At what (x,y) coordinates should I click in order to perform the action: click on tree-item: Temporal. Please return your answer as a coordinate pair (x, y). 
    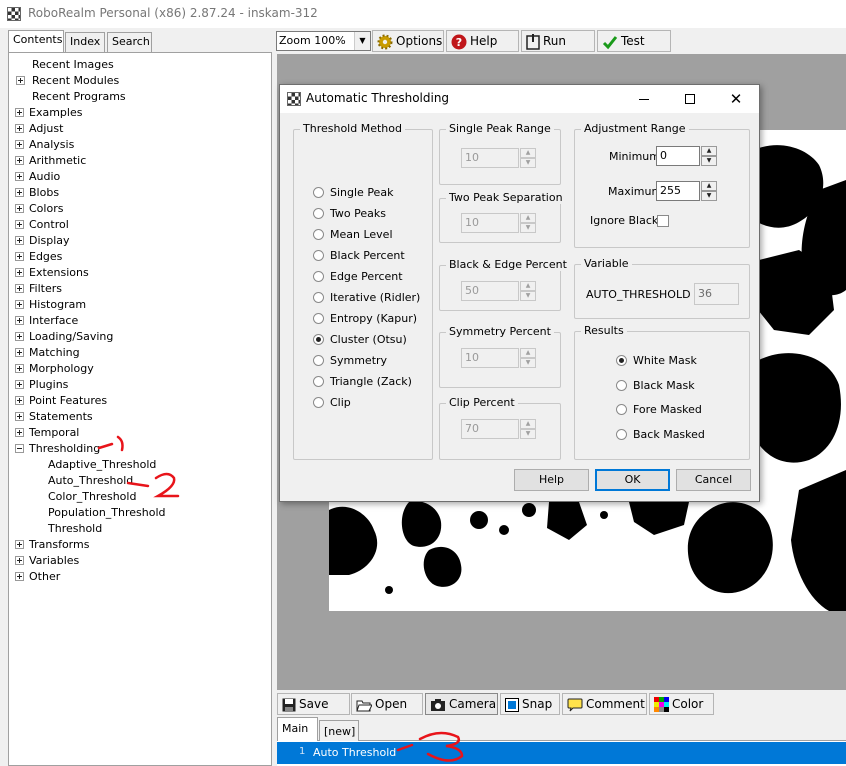
    Looking at the image, I should click on (139, 433).